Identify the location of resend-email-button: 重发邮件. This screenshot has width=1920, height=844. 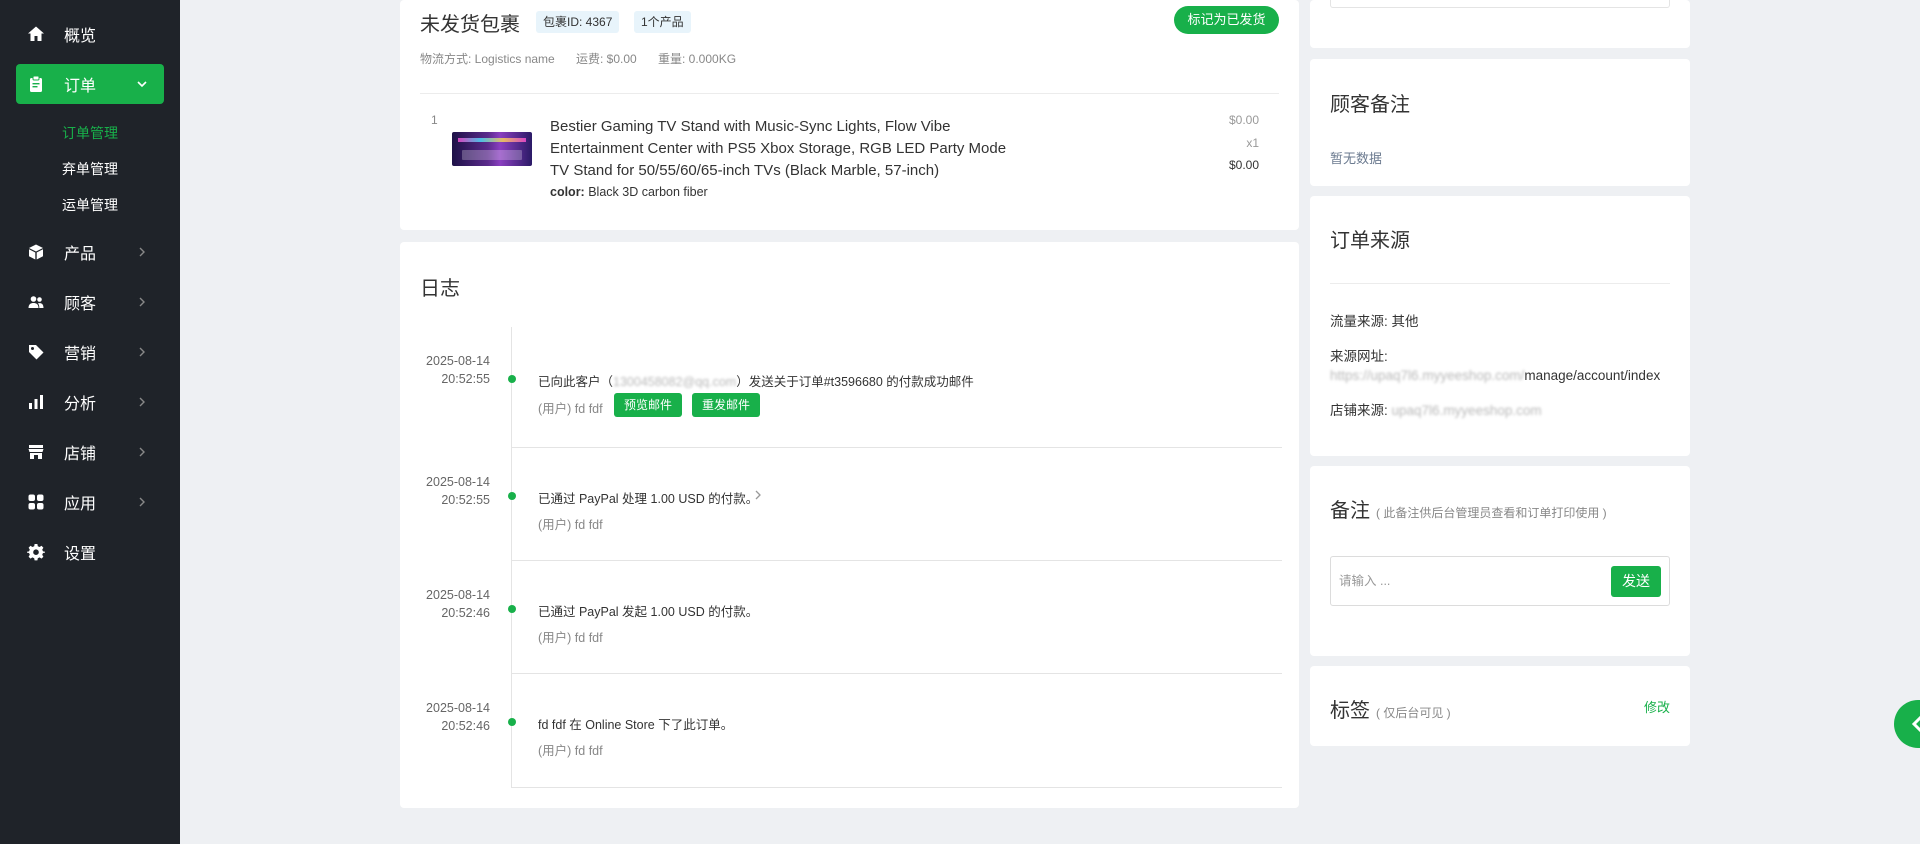
(726, 405).